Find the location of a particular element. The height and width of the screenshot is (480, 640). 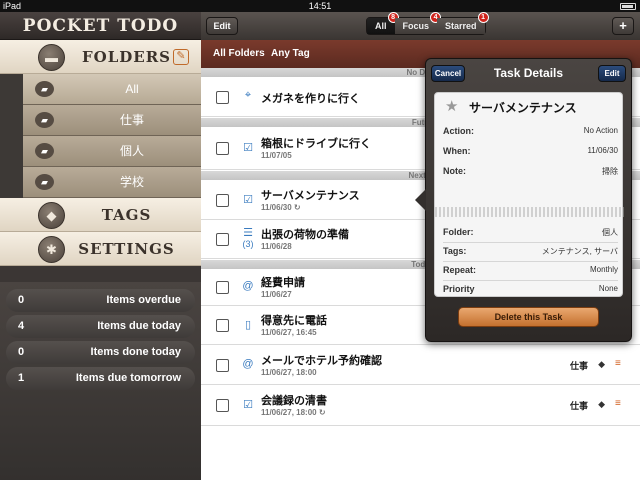

folders-section-header: ▬ FOLDERS ✎ is located at coordinates (100, 57).